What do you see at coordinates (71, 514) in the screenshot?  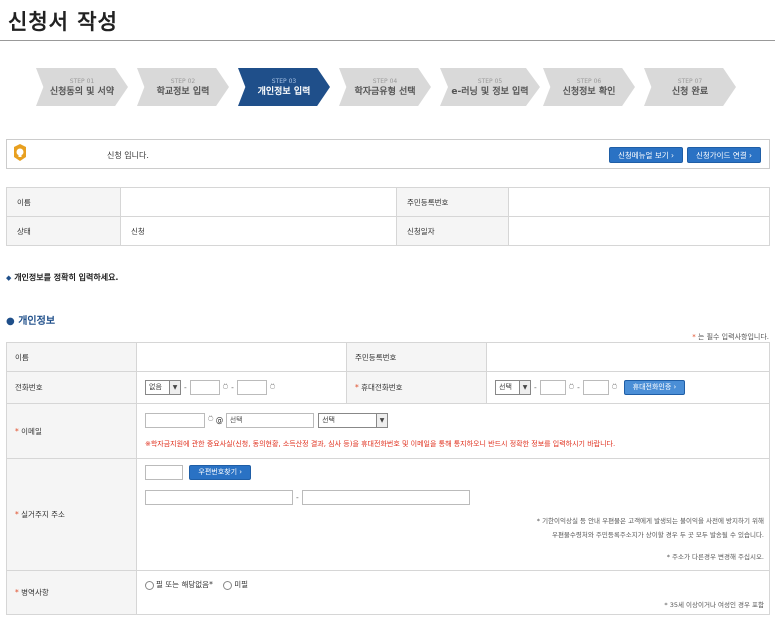 I see `form-address-label: * 실거주지 주소` at bounding box center [71, 514].